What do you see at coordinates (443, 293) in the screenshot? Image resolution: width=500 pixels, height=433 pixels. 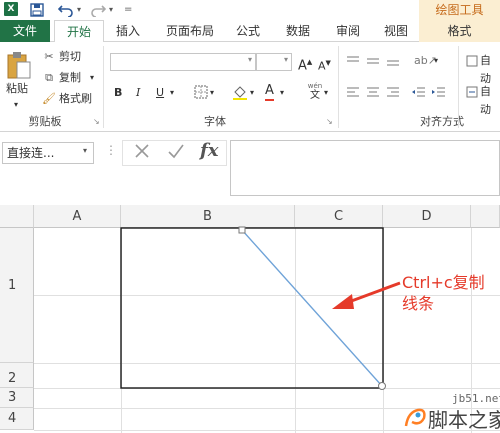 I see `annotation-text: Ctrl+c复制 线条` at bounding box center [443, 293].